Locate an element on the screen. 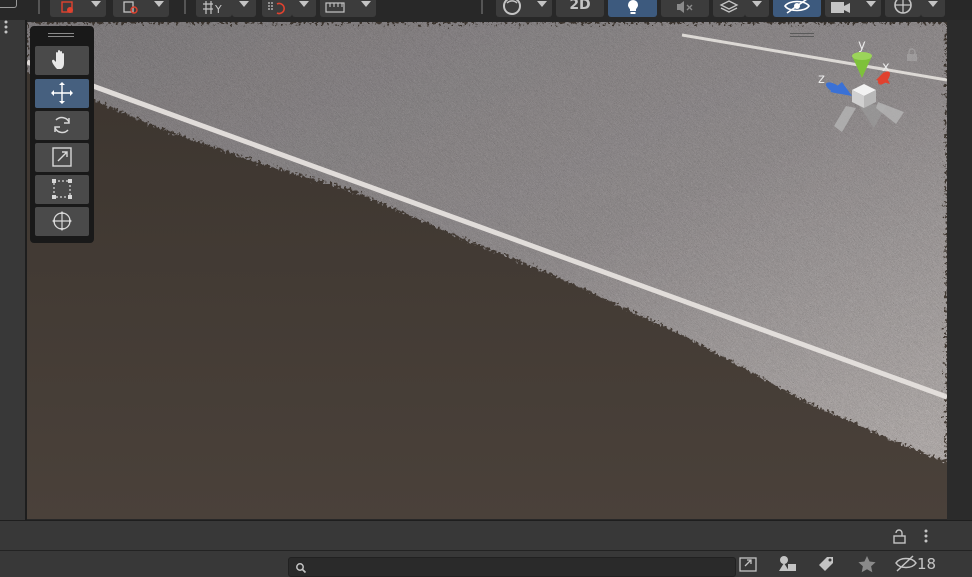 The width and height of the screenshot is (972, 577). transform-tool-button is located at coordinates (62, 221).